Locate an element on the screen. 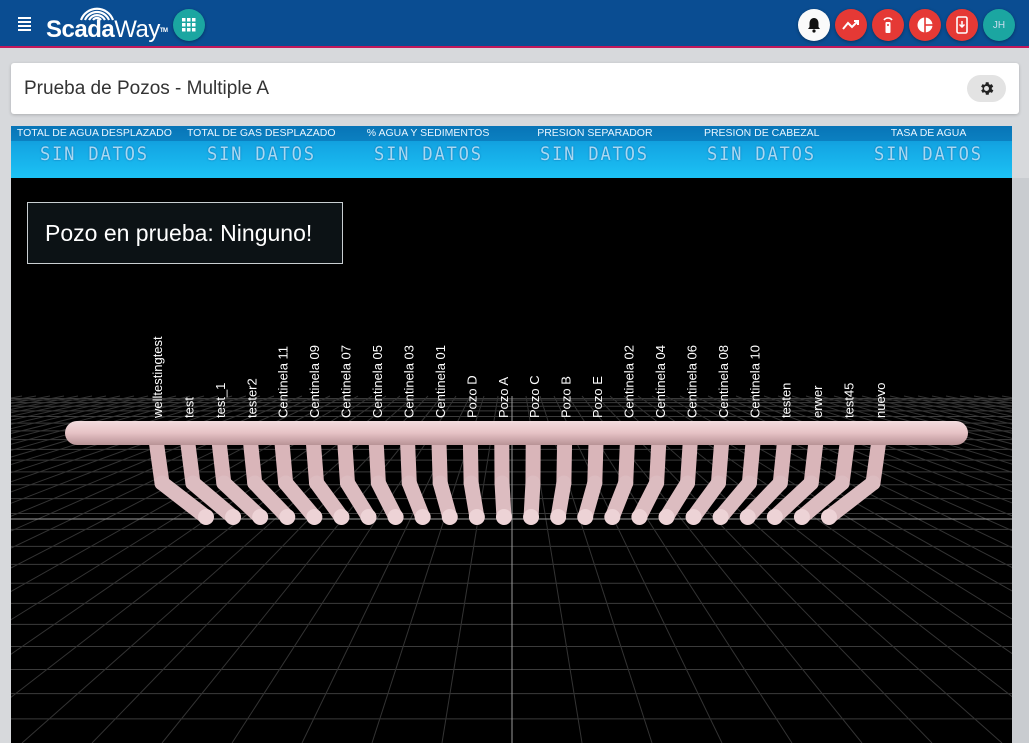  bell-icon is located at coordinates (814, 25).